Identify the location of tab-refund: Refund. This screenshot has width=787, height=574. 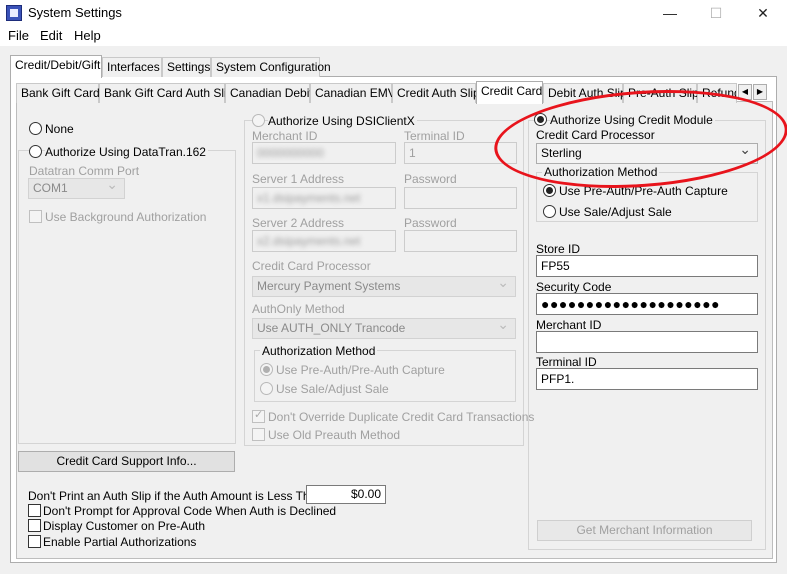
(717, 93).